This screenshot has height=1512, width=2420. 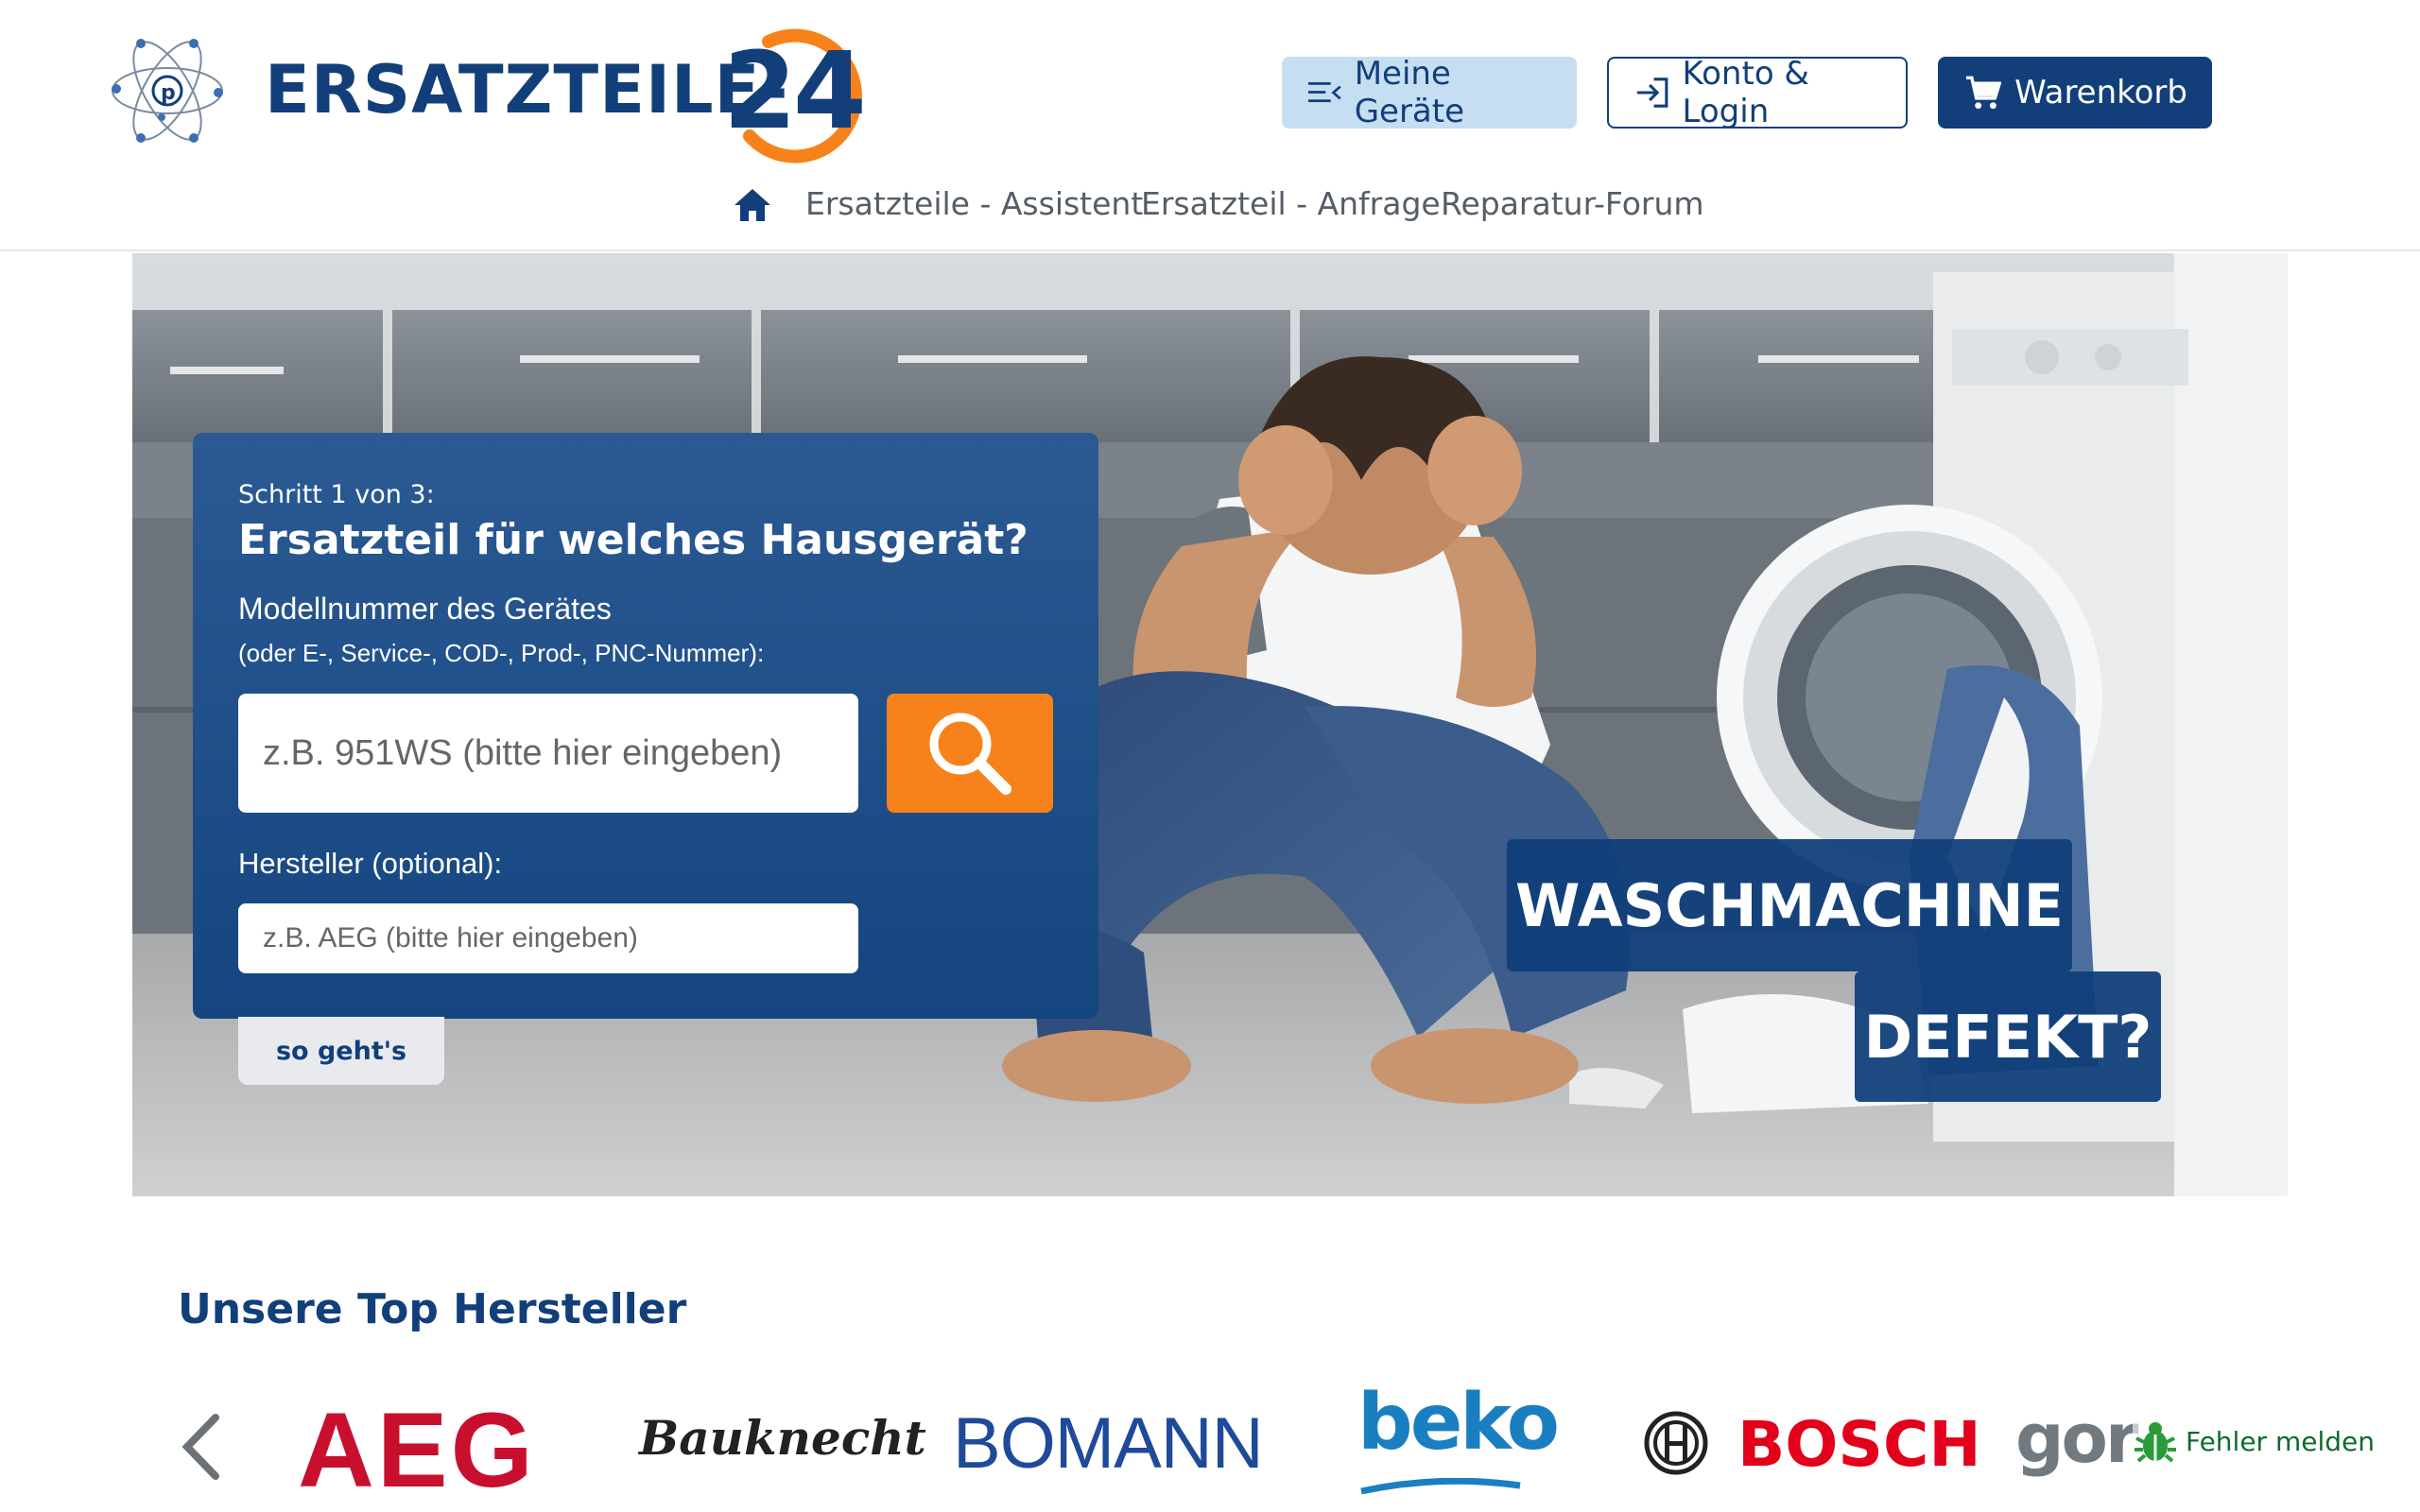 I want to click on nav-reparatur-forum: Reparatur-Forum, so click(x=1573, y=203).